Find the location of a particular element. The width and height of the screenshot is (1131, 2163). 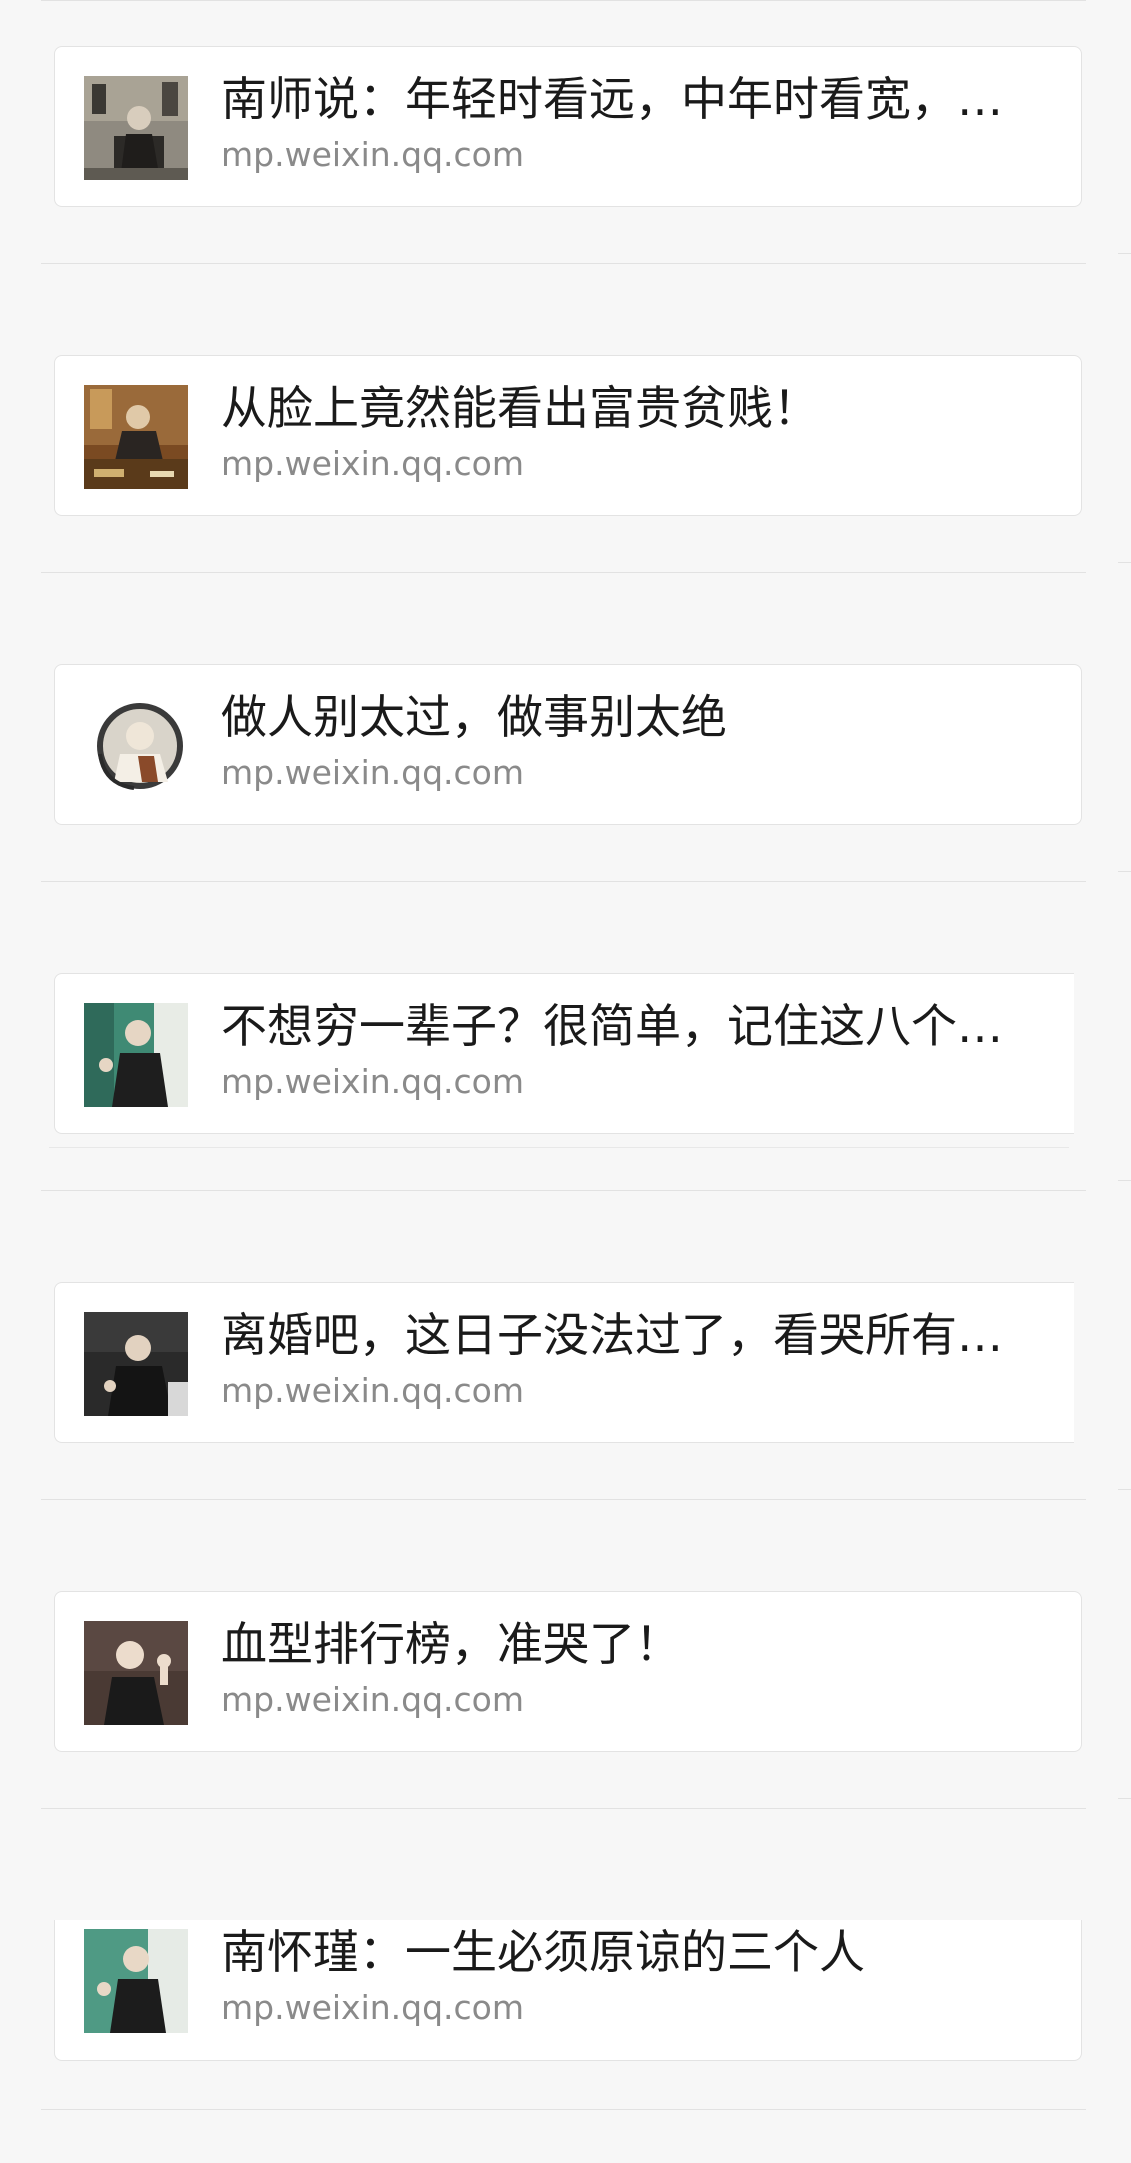

feed-item: 不想穷一辈子？很简单，记住这八个… mp.weixin.qq.com is located at coordinates (565, 1081).